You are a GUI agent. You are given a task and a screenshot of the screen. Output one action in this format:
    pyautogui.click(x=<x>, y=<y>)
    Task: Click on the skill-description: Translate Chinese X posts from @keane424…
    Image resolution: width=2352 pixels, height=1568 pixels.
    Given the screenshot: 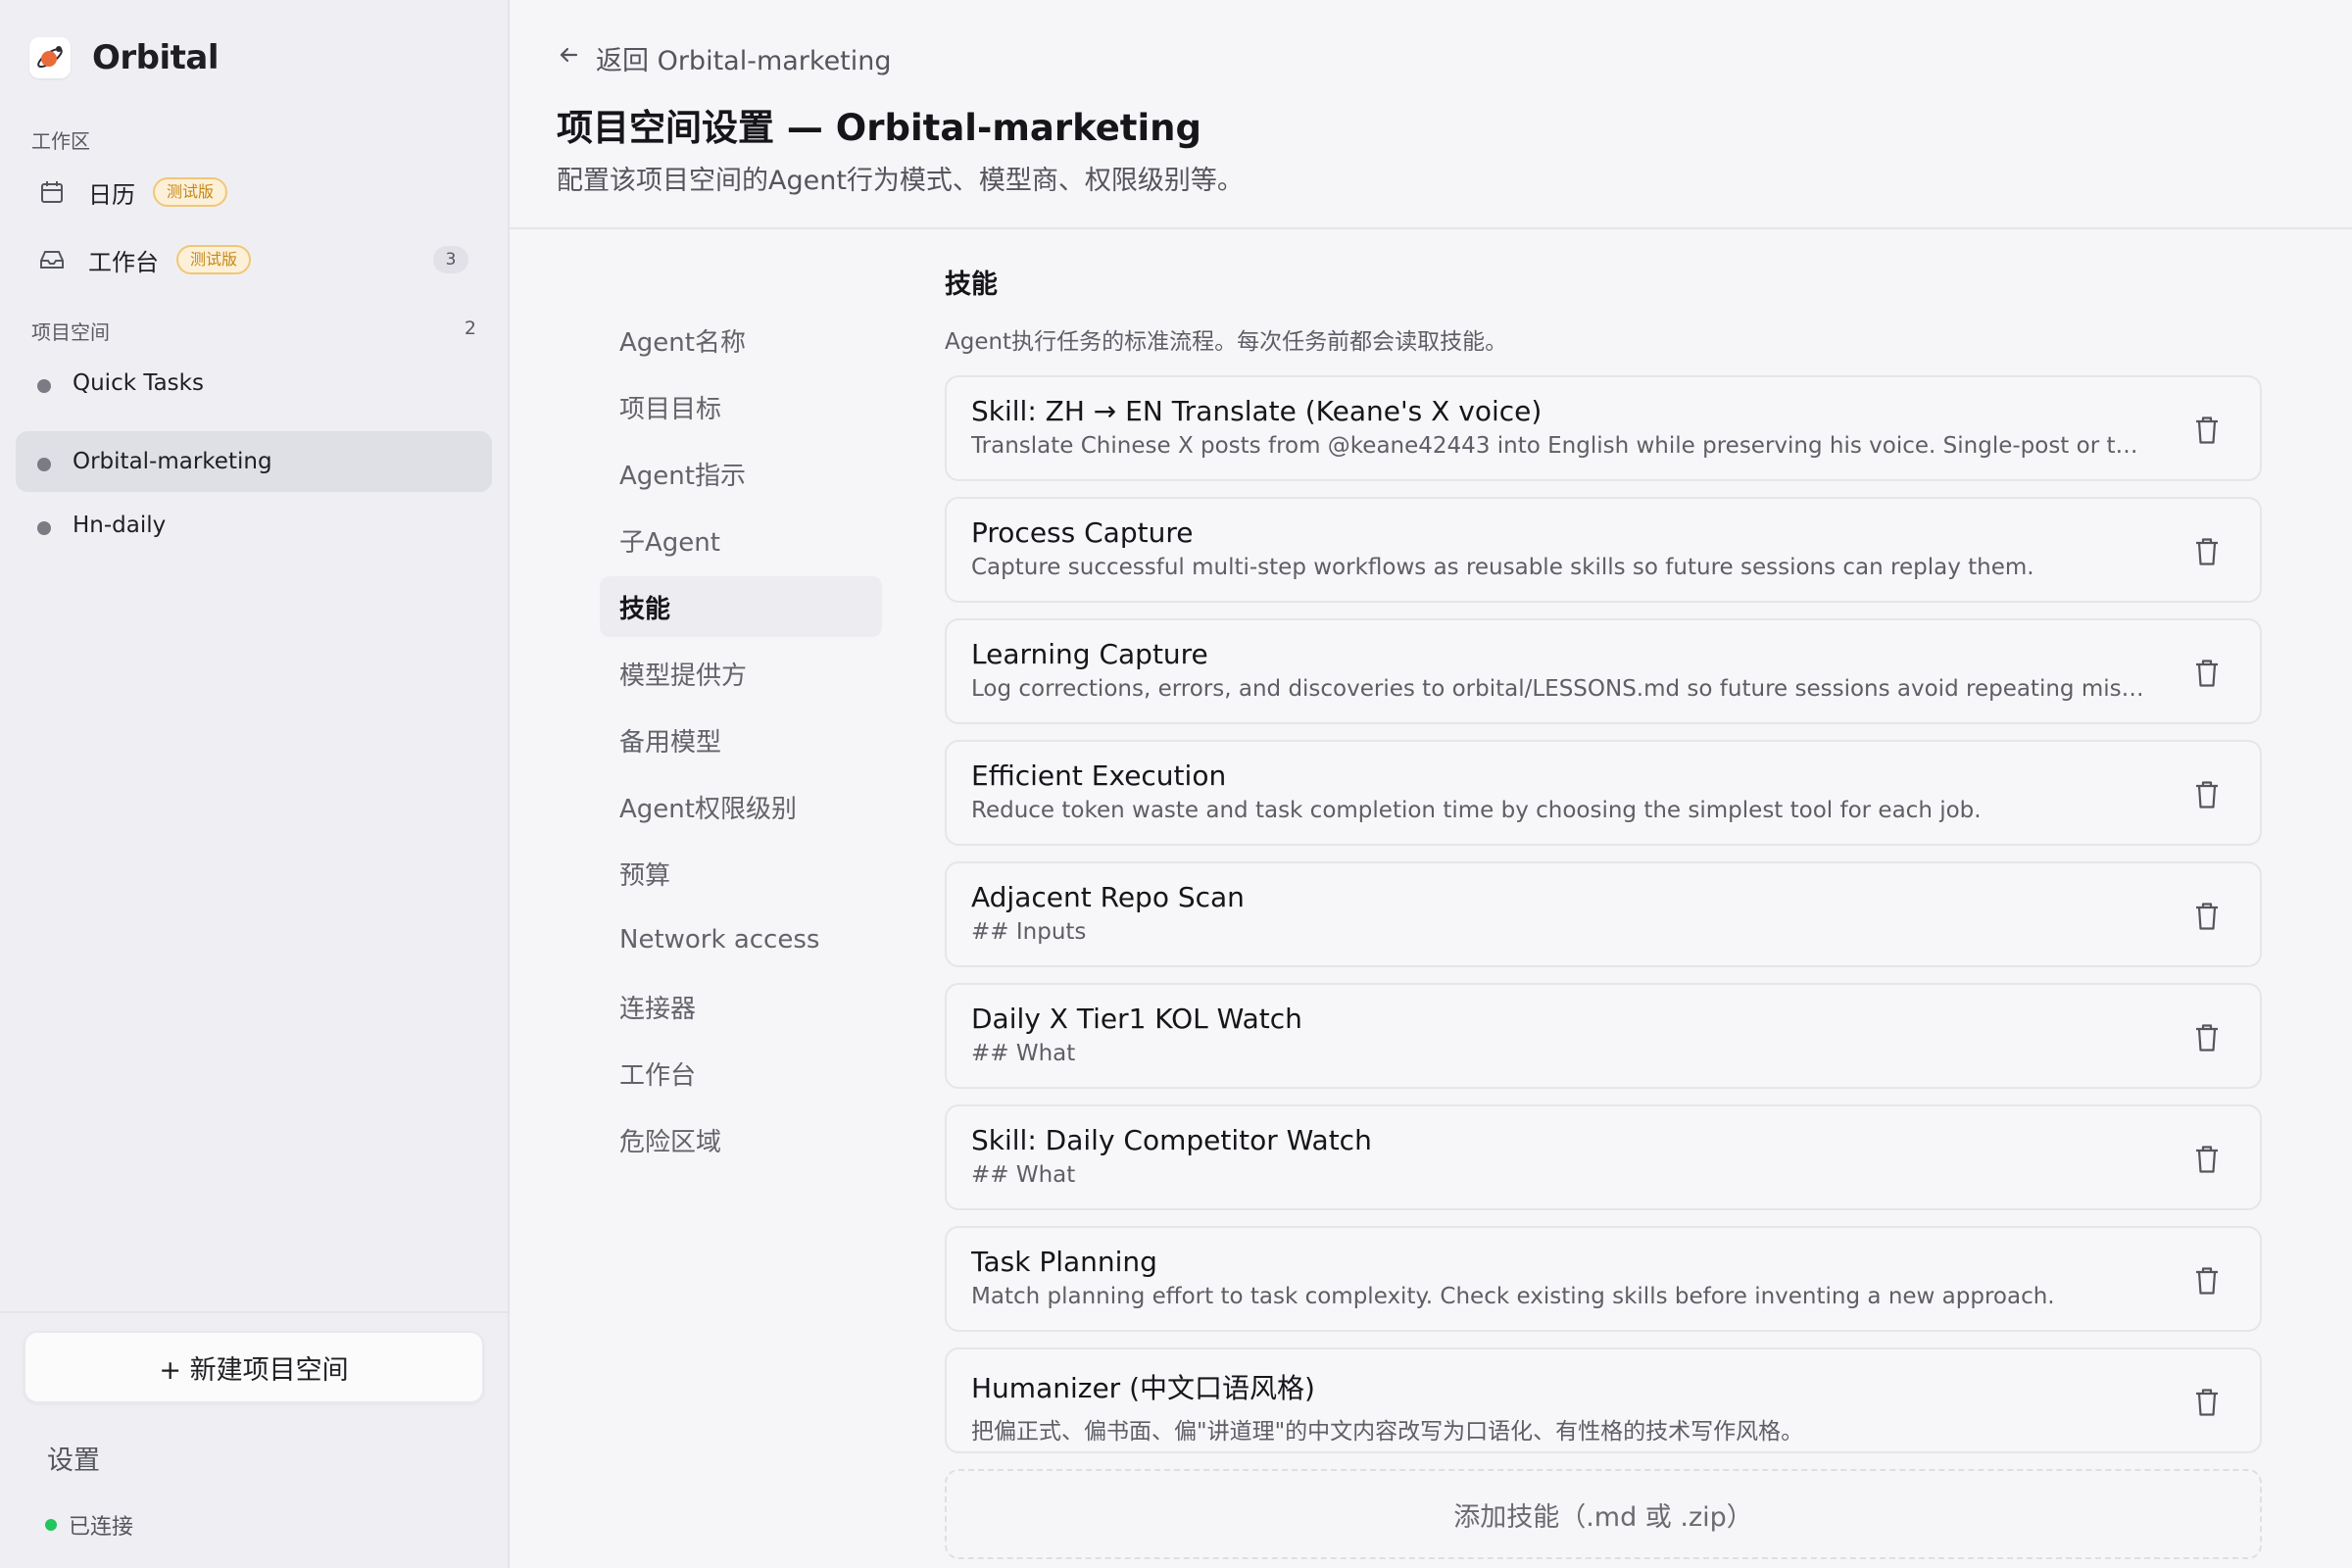 What is the action you would take?
    pyautogui.click(x=1561, y=446)
    